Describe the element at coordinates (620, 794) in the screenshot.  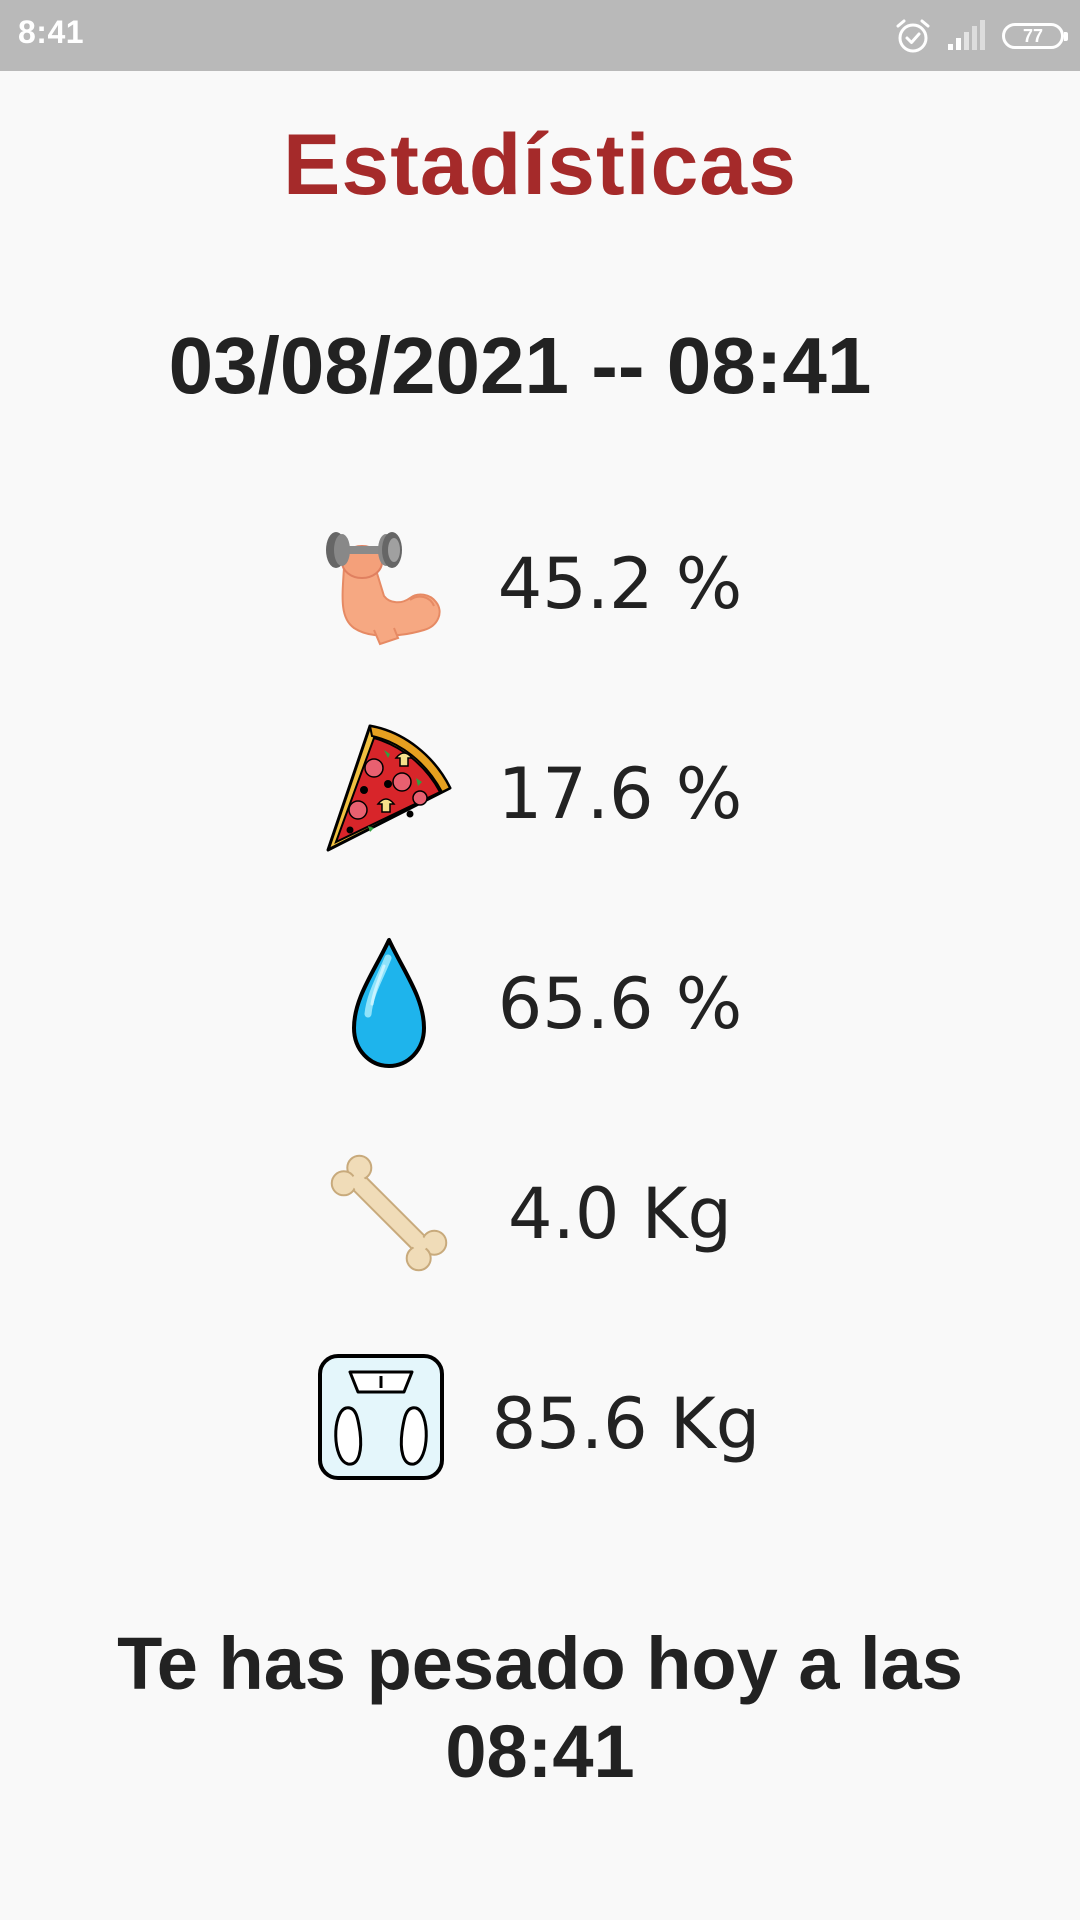
I see `fat-percentage: 17.6 %` at that location.